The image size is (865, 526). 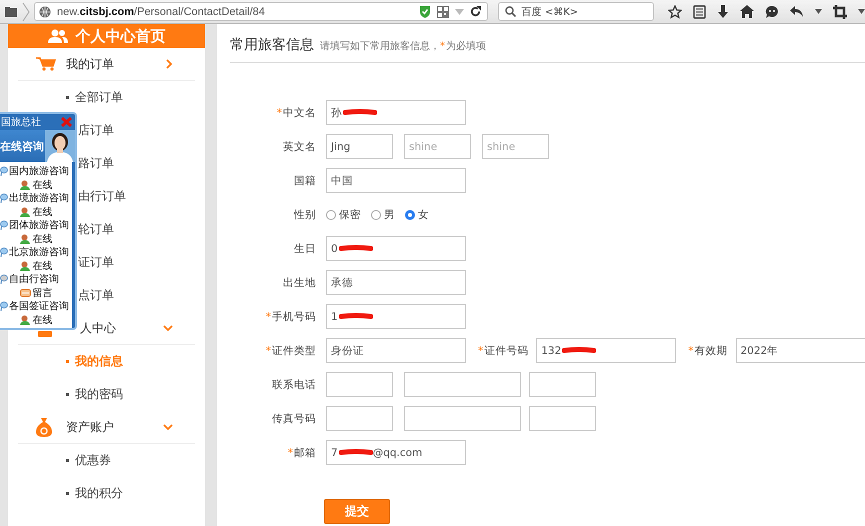 I want to click on field-label: *证件号码, so click(x=503, y=351).